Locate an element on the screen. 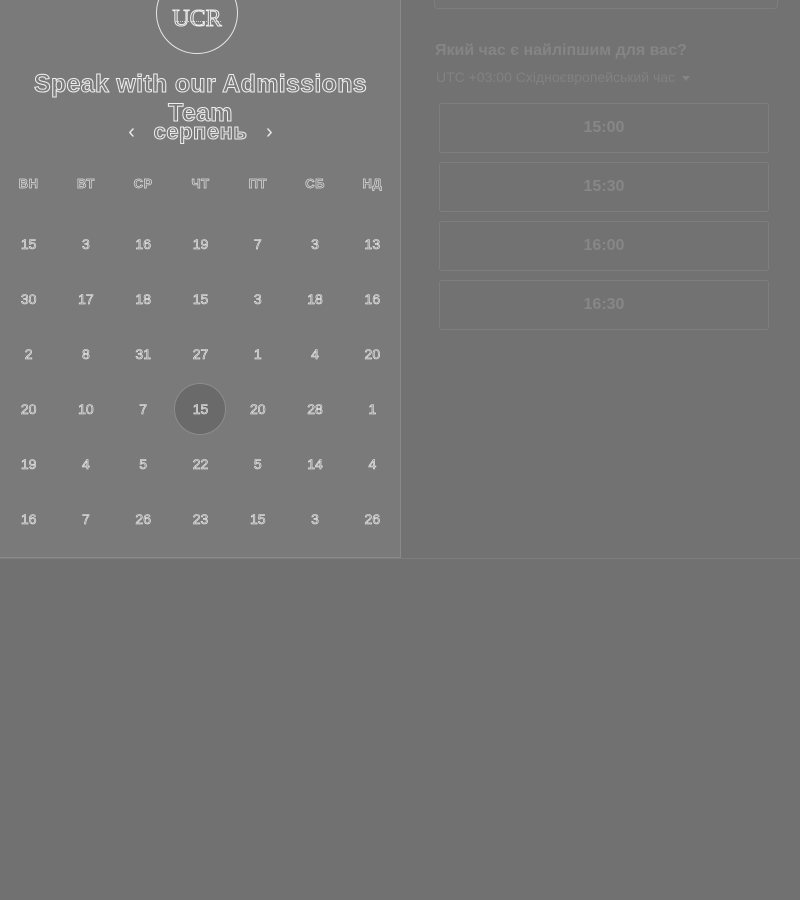  calendar-day-number: 15 is located at coordinates (28, 243).